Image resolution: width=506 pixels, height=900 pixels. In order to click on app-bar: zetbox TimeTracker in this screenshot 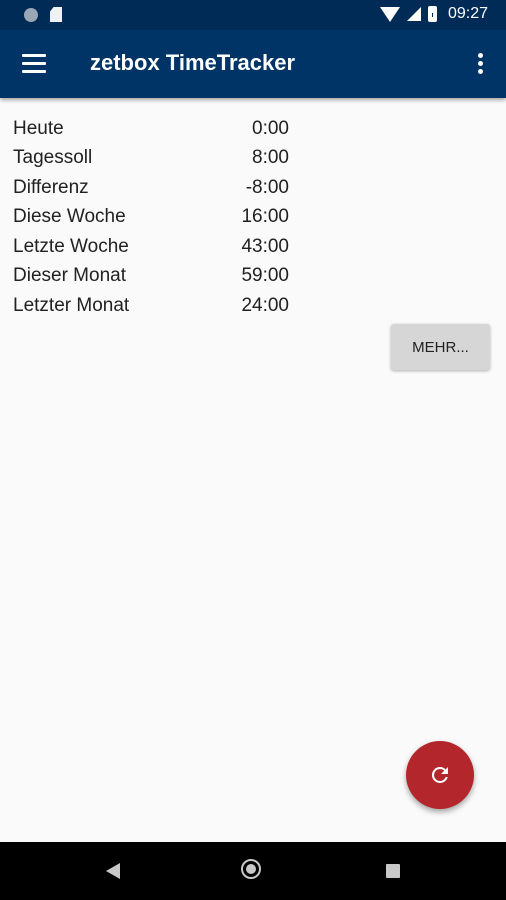, I will do `click(253, 64)`.